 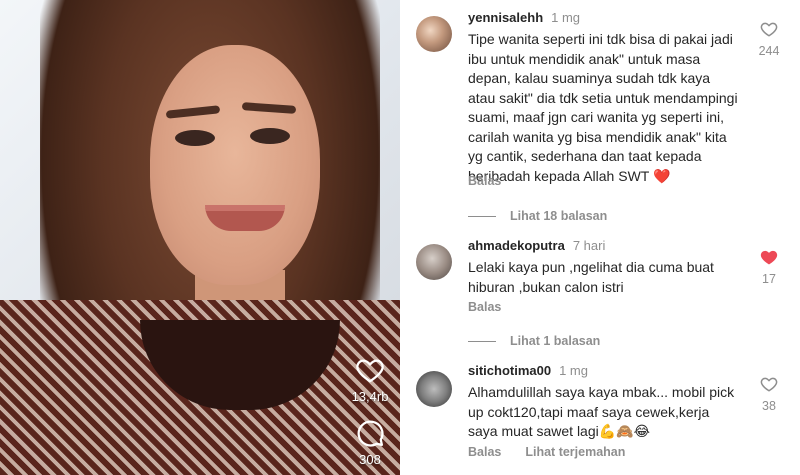 I want to click on comment-like-count: 17, so click(x=769, y=279).